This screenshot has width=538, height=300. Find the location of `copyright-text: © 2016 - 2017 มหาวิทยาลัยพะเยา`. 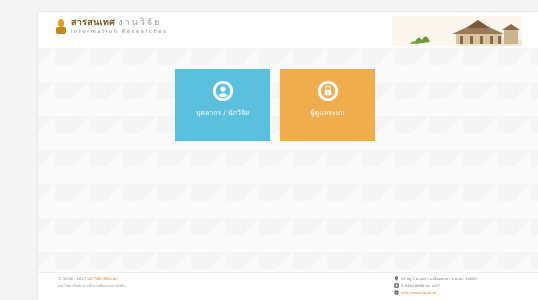

copyright-text: © 2016 - 2017 มหาวิทยาลัยพะเยา is located at coordinates (88, 278).